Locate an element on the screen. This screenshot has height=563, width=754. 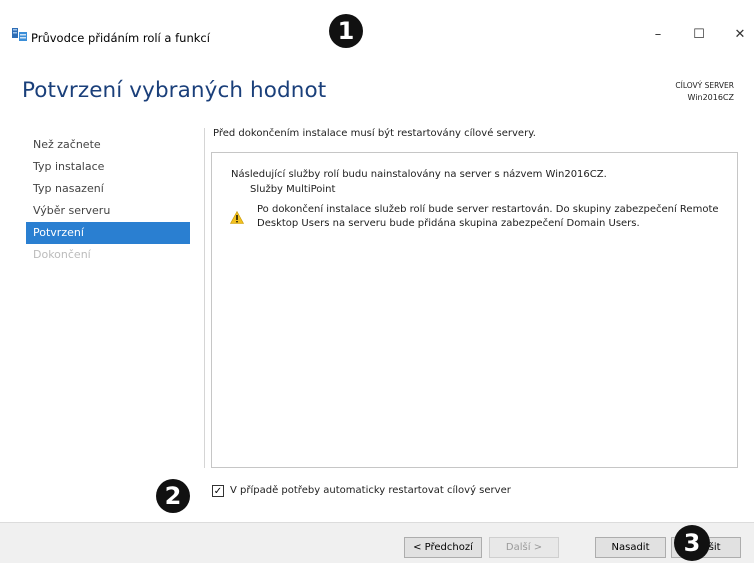
install-button: Nasadit is located at coordinates (630, 547).